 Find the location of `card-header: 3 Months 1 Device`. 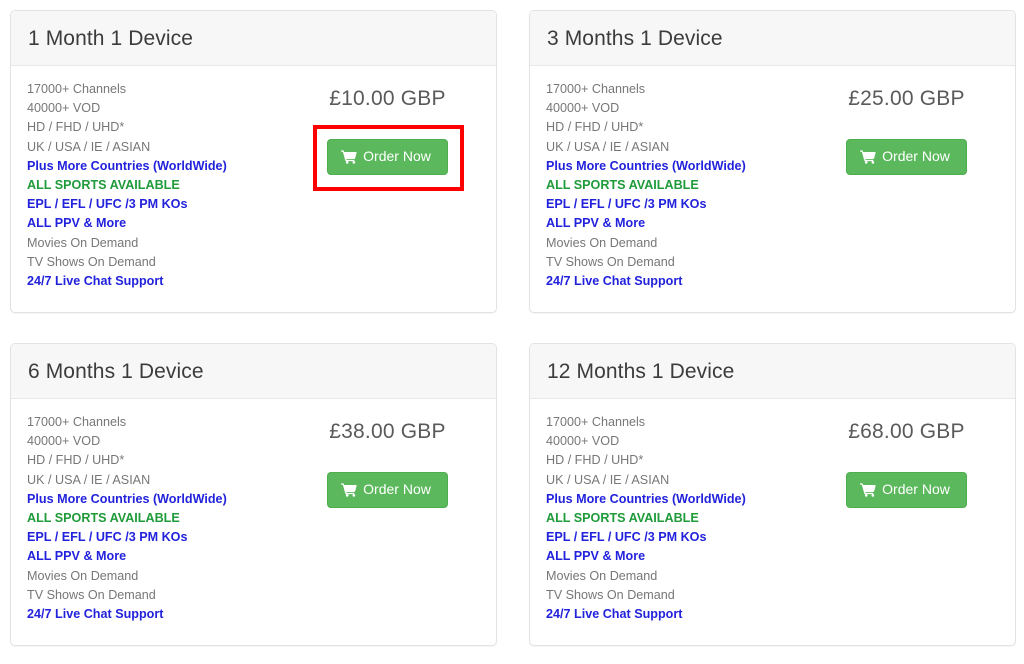

card-header: 3 Months 1 Device is located at coordinates (772, 38).